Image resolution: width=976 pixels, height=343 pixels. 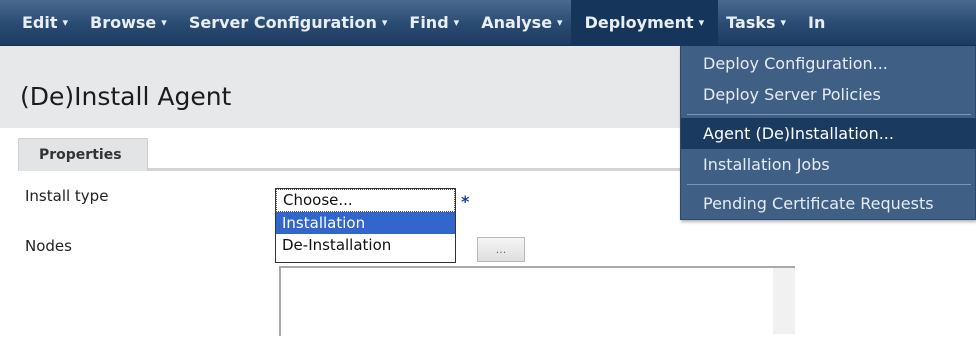 I want to click on menu-in: In, so click(x=816, y=23).